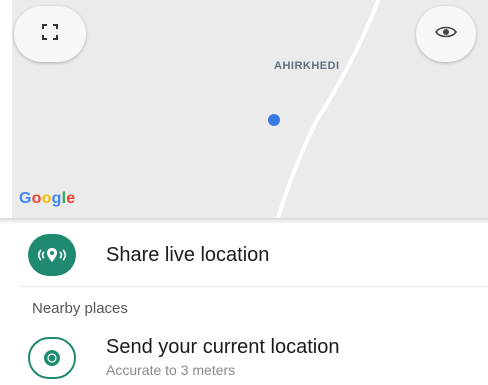 Image resolution: width=488 pixels, height=385 pixels. I want to click on share-live-location-label: Share live location, so click(188, 254).